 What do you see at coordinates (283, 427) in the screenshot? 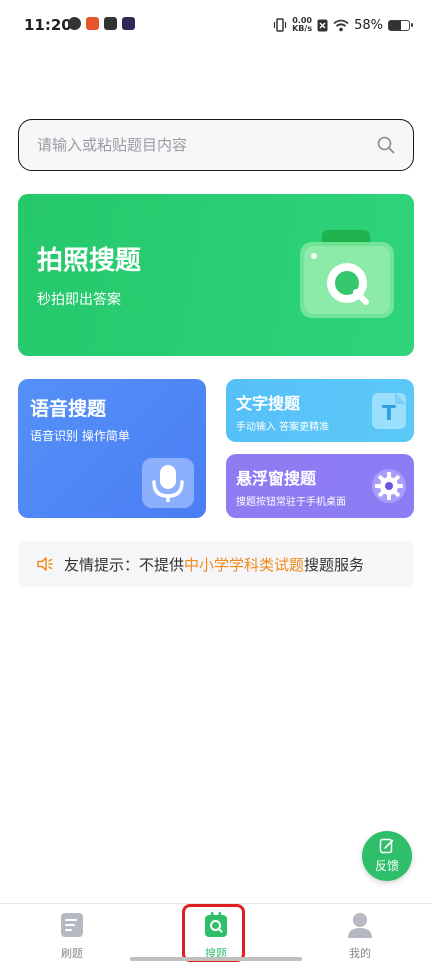
I see `text-search-subtitle: 手动输入 答案更精准` at bounding box center [283, 427].